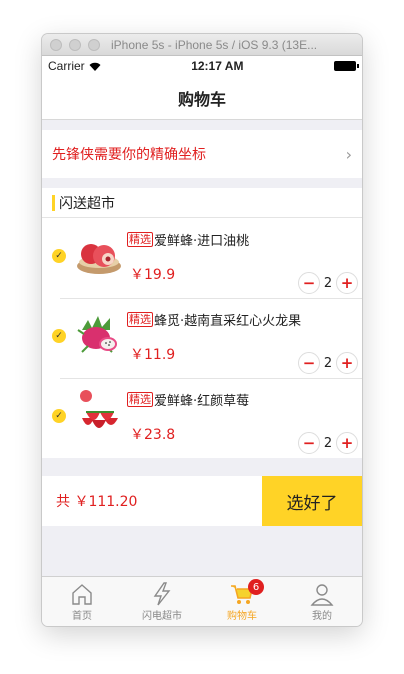 The width and height of the screenshot is (404, 674). I want to click on navigation-bar: 购物车, so click(202, 98).